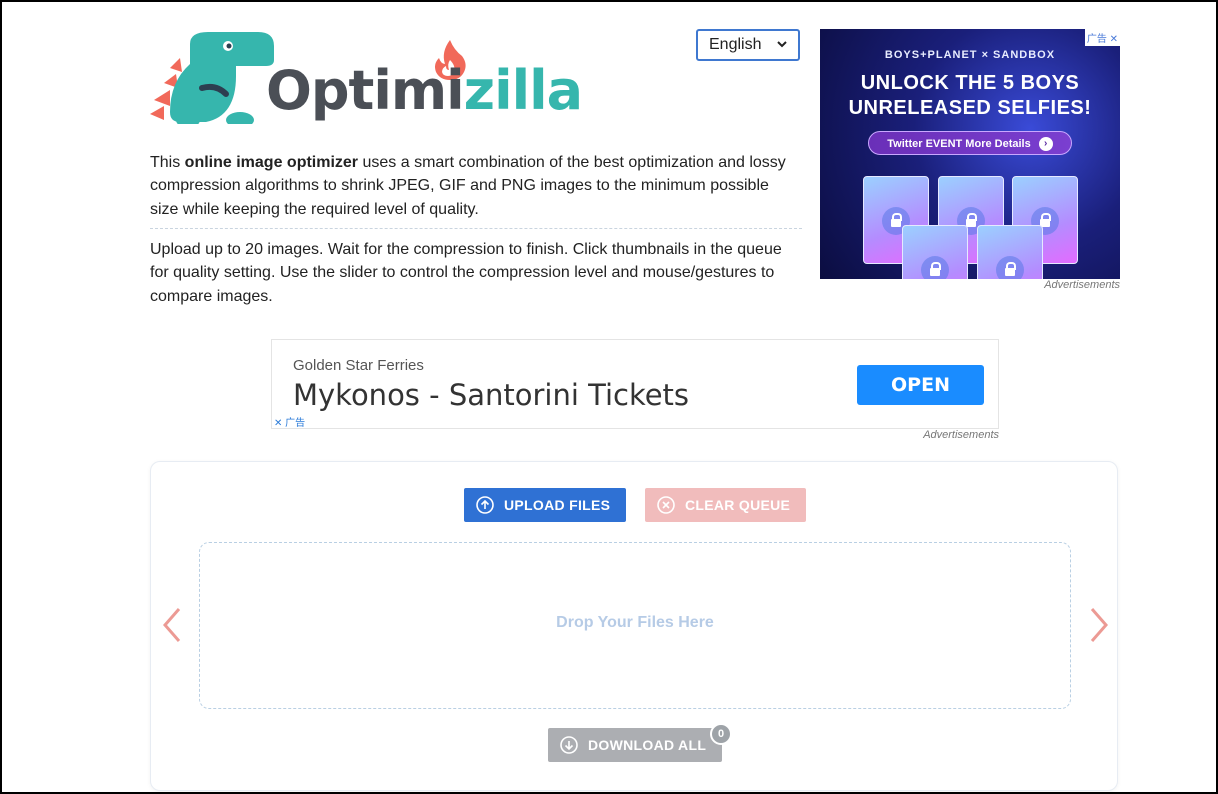 Image resolution: width=1218 pixels, height=794 pixels. Describe the element at coordinates (738, 505) in the screenshot. I see `clear-queue-label: CLEAR QUEUE` at that location.